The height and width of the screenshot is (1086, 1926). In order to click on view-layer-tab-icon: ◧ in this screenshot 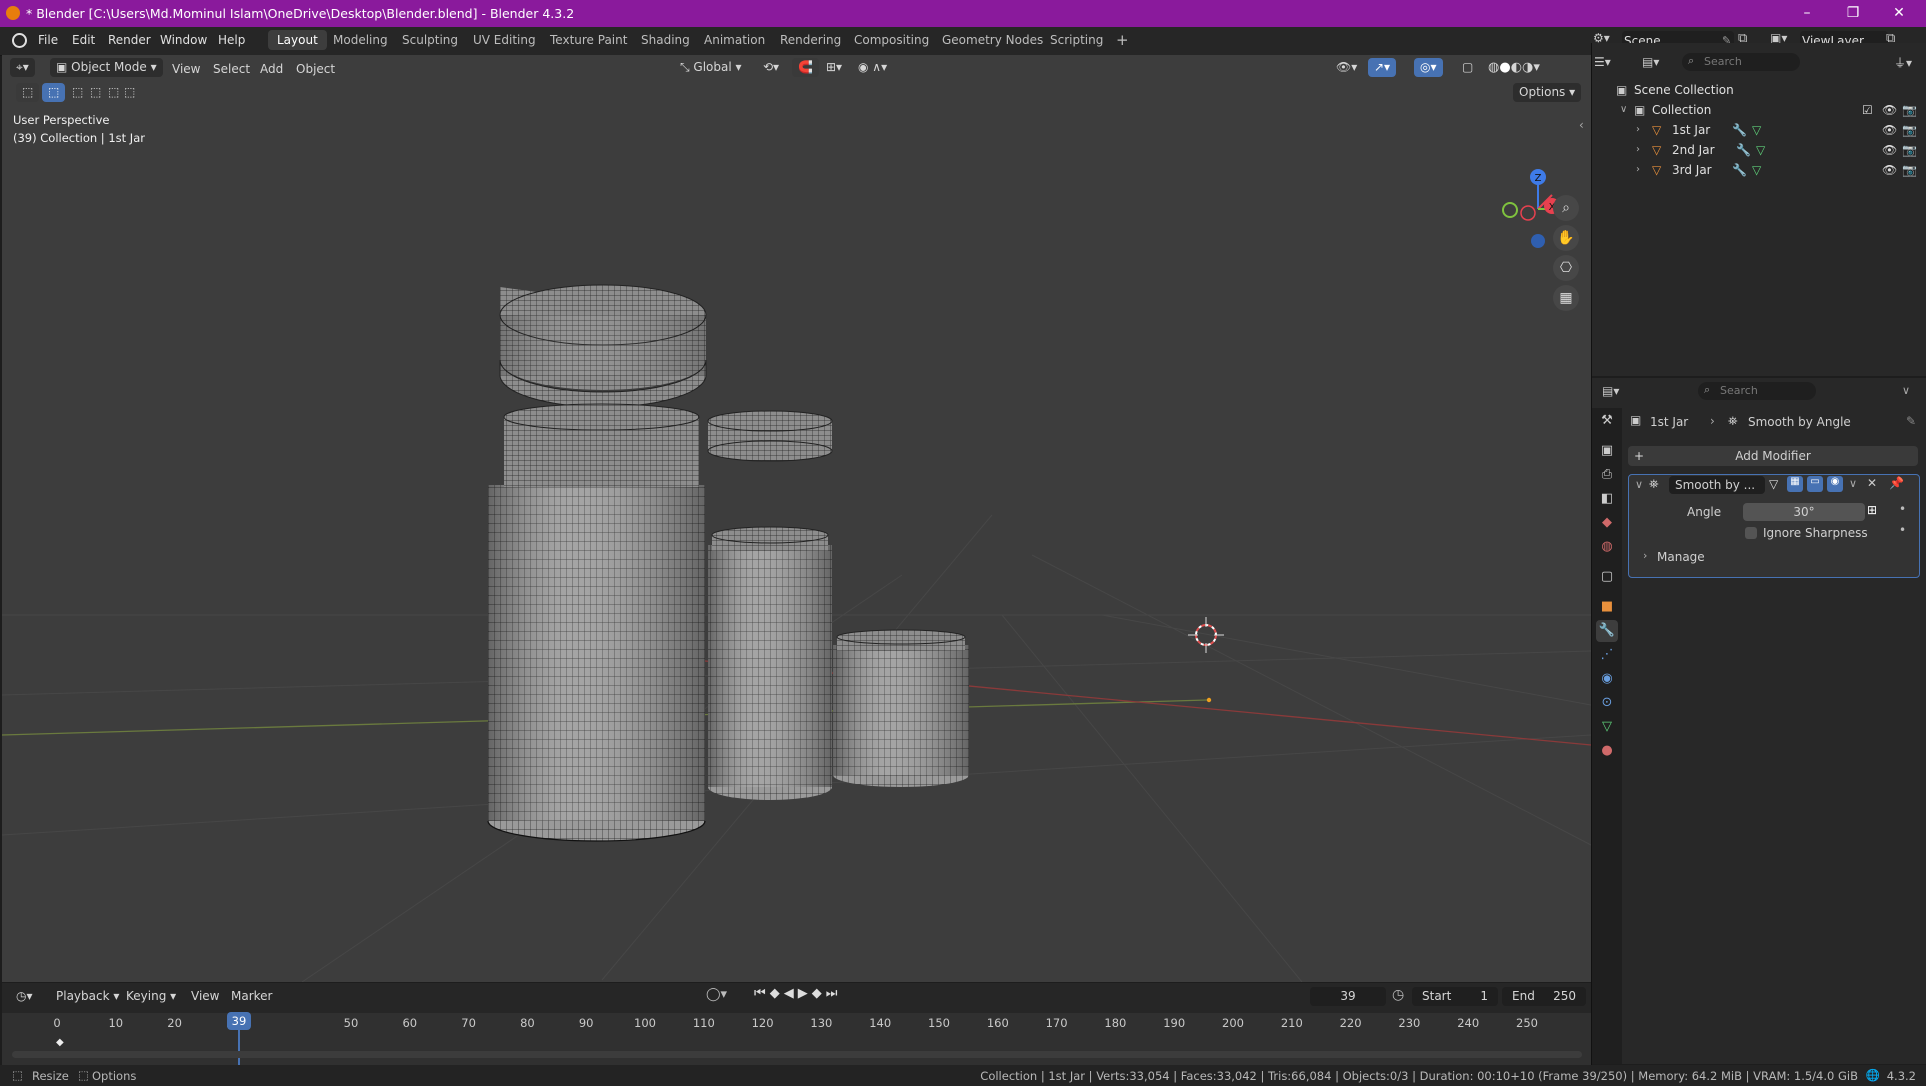, I will do `click(1607, 499)`.